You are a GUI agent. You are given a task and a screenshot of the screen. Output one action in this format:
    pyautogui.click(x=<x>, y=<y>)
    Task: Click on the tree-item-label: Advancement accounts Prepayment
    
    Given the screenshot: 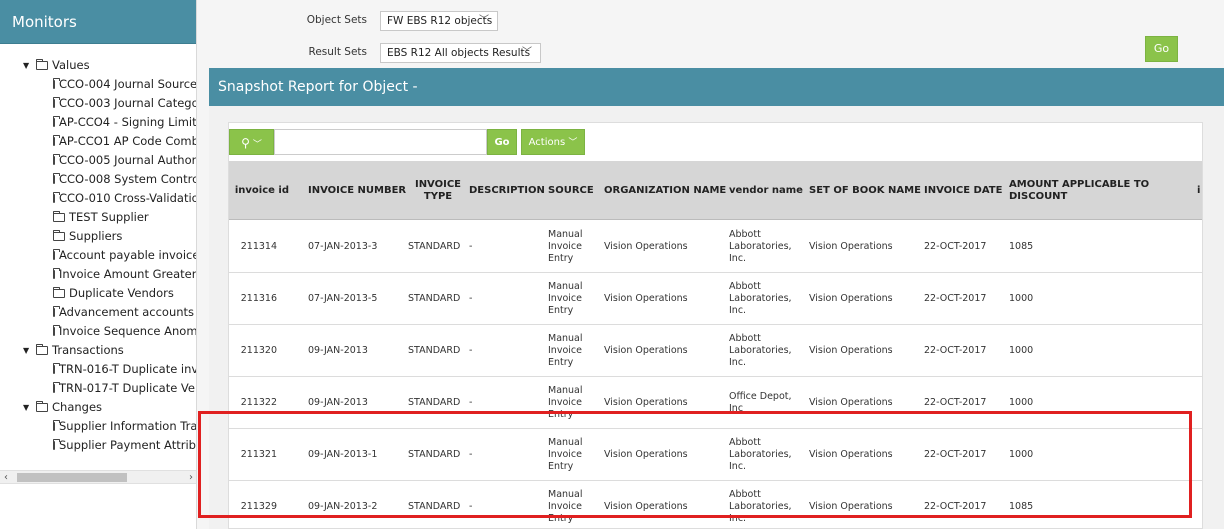 What is the action you would take?
    pyautogui.click(x=127, y=312)
    